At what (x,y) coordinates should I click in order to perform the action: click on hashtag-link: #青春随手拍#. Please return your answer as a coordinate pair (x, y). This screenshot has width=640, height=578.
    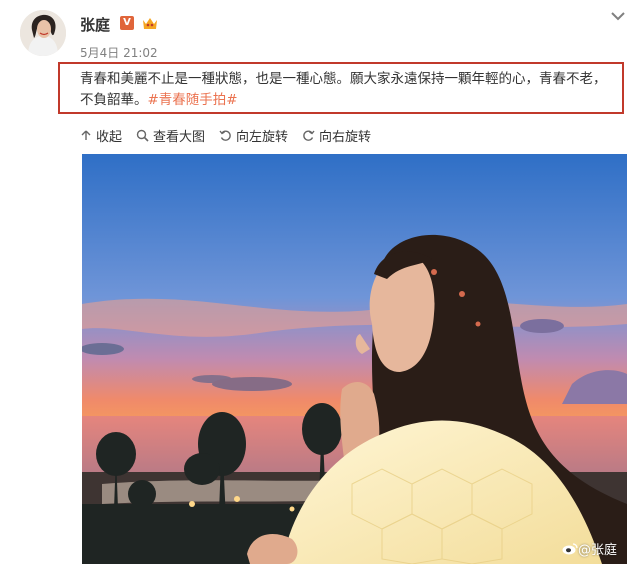
    Looking at the image, I should click on (193, 100).